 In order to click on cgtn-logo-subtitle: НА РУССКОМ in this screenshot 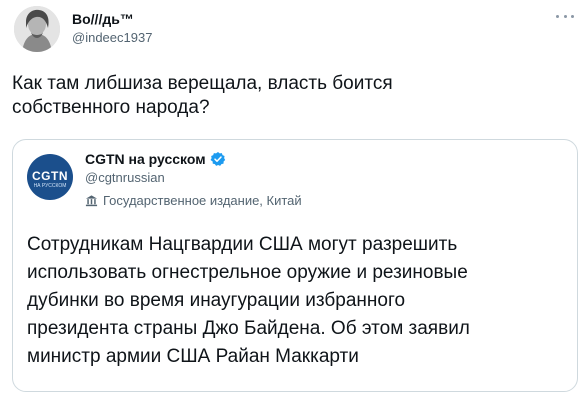, I will do `click(50, 186)`.